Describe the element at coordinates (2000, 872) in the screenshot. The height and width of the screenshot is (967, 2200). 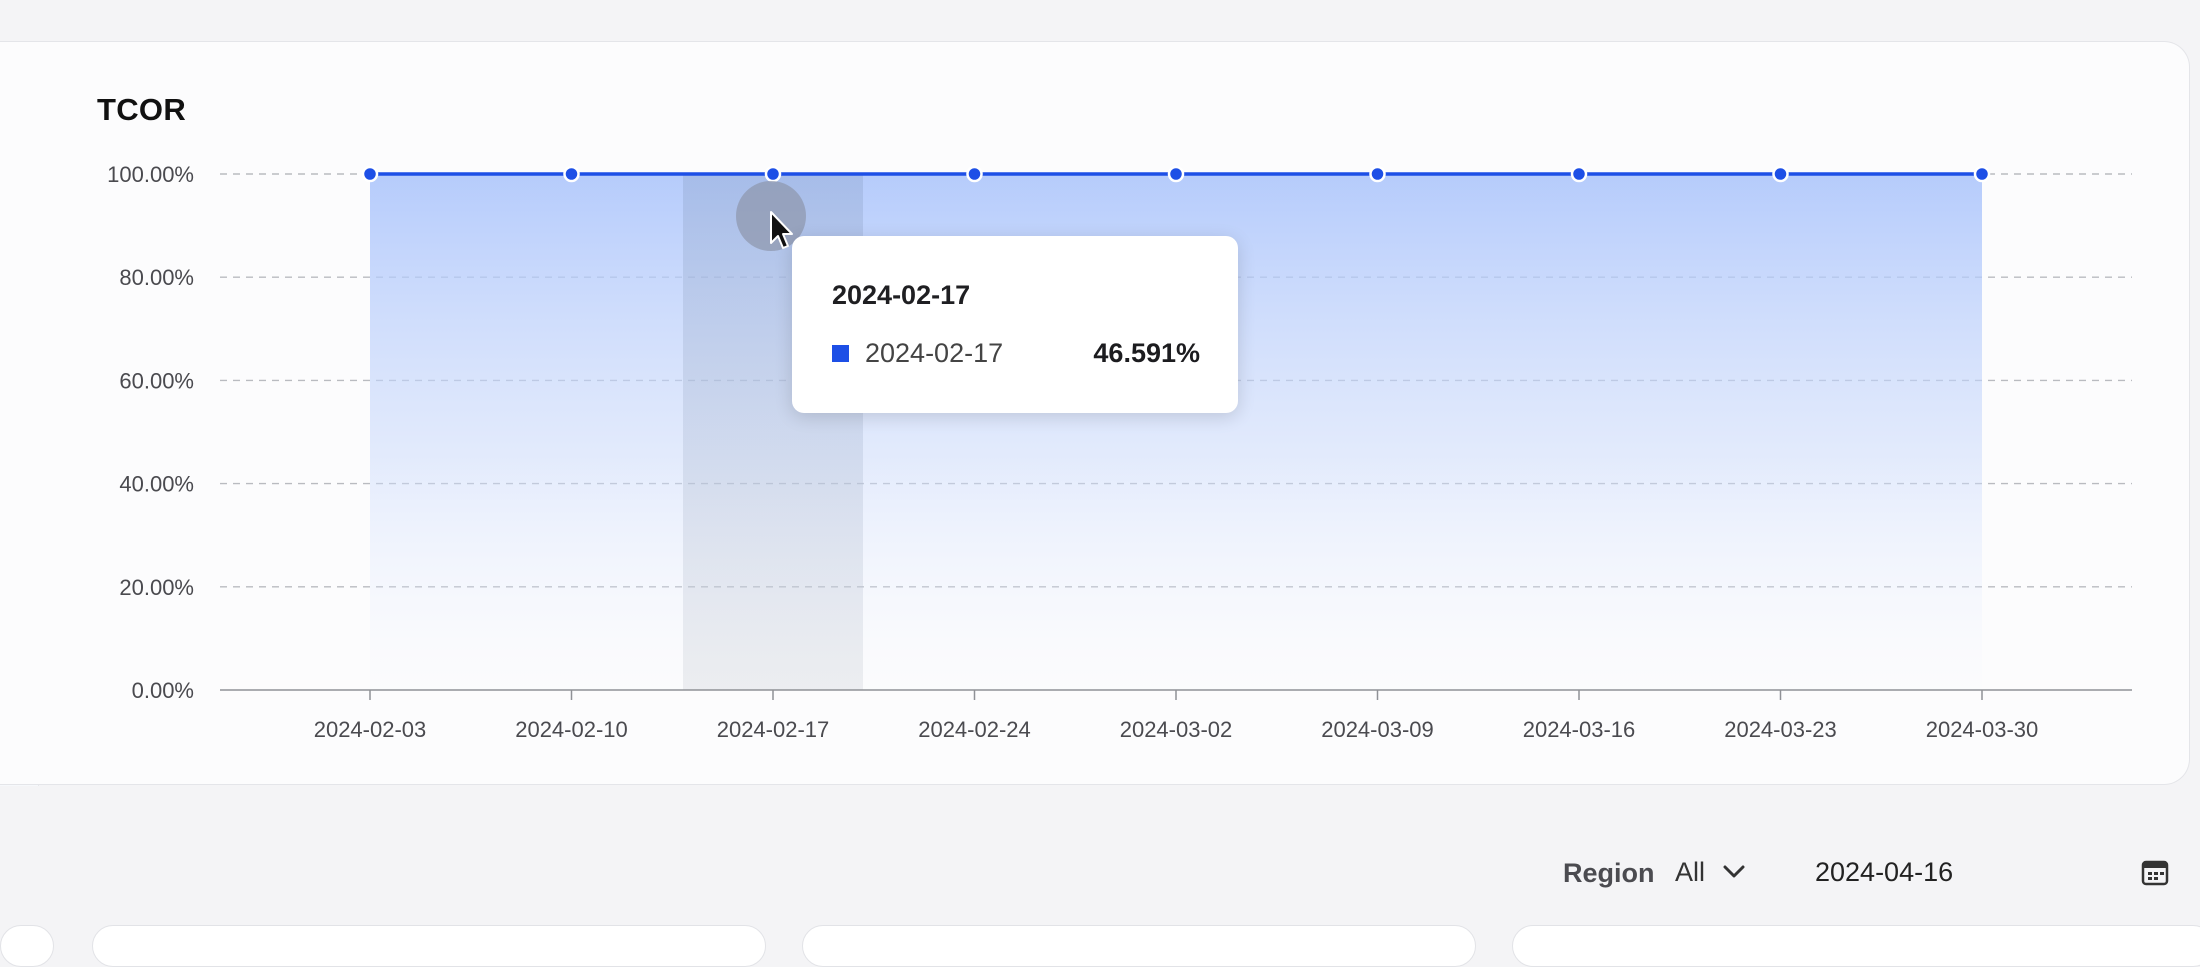
I see `date-picker: 2024-04-16` at that location.